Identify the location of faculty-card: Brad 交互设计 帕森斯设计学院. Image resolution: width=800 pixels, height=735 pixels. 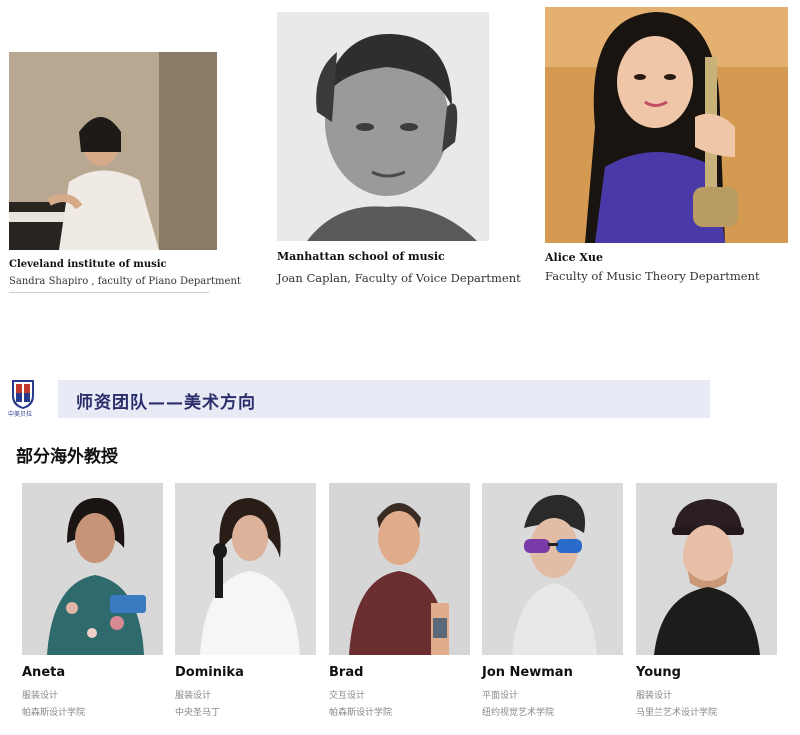
(399, 600).